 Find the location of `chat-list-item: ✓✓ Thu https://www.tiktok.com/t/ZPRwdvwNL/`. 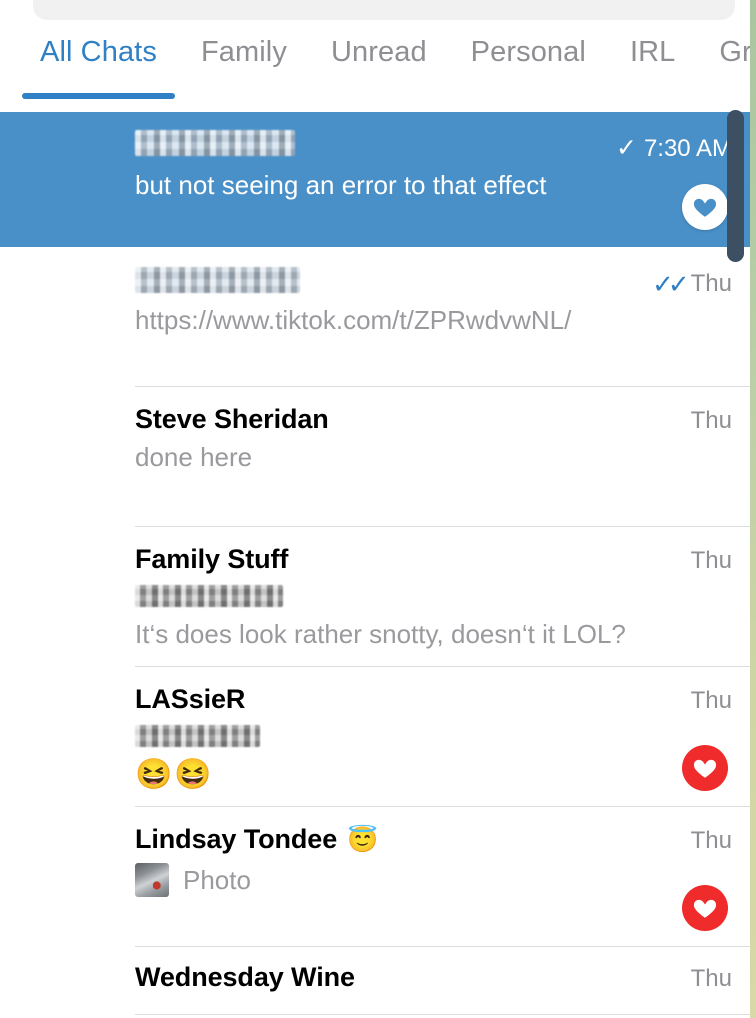

chat-list-item: ✓✓ Thu https://www.tiktok.com/t/ZPRwdvwNL/ is located at coordinates (375, 317).